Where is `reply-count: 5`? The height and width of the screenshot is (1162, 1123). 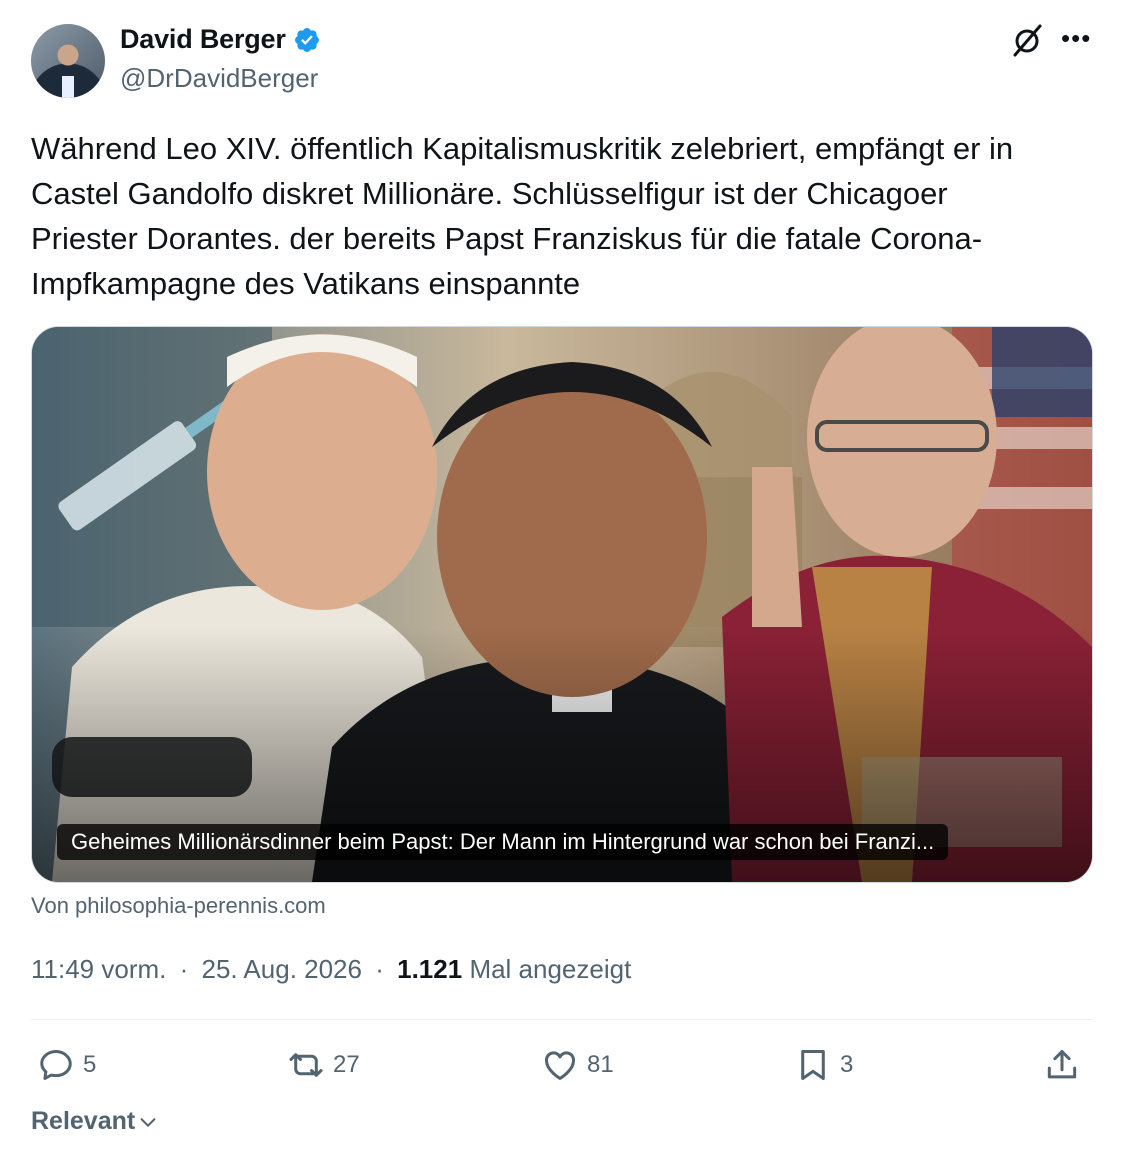
reply-count: 5 is located at coordinates (90, 1064).